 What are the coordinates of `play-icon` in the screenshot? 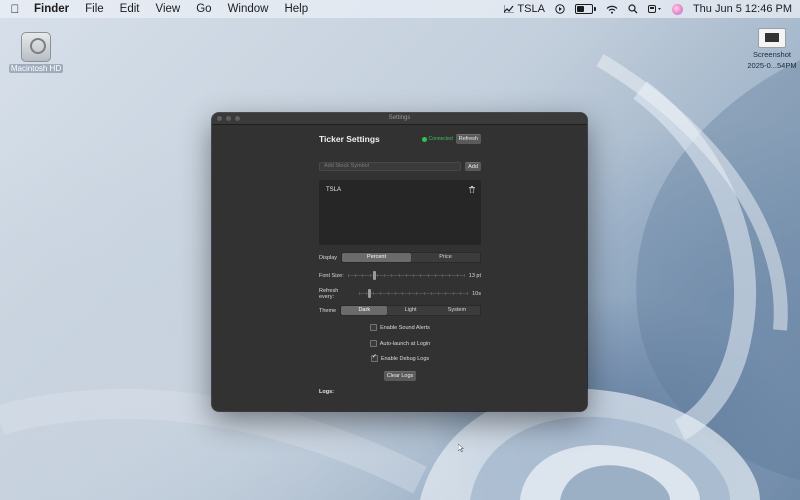 It's located at (560, 9).